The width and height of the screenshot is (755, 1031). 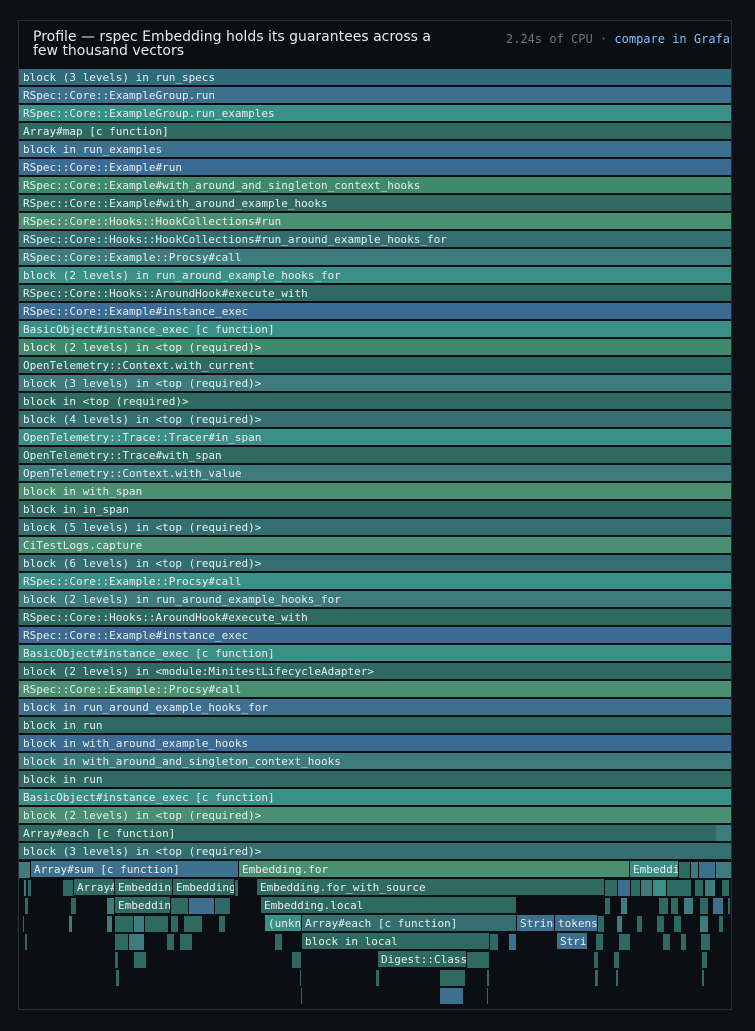 I want to click on compare-link: compare in Grafana, so click(x=672, y=39).